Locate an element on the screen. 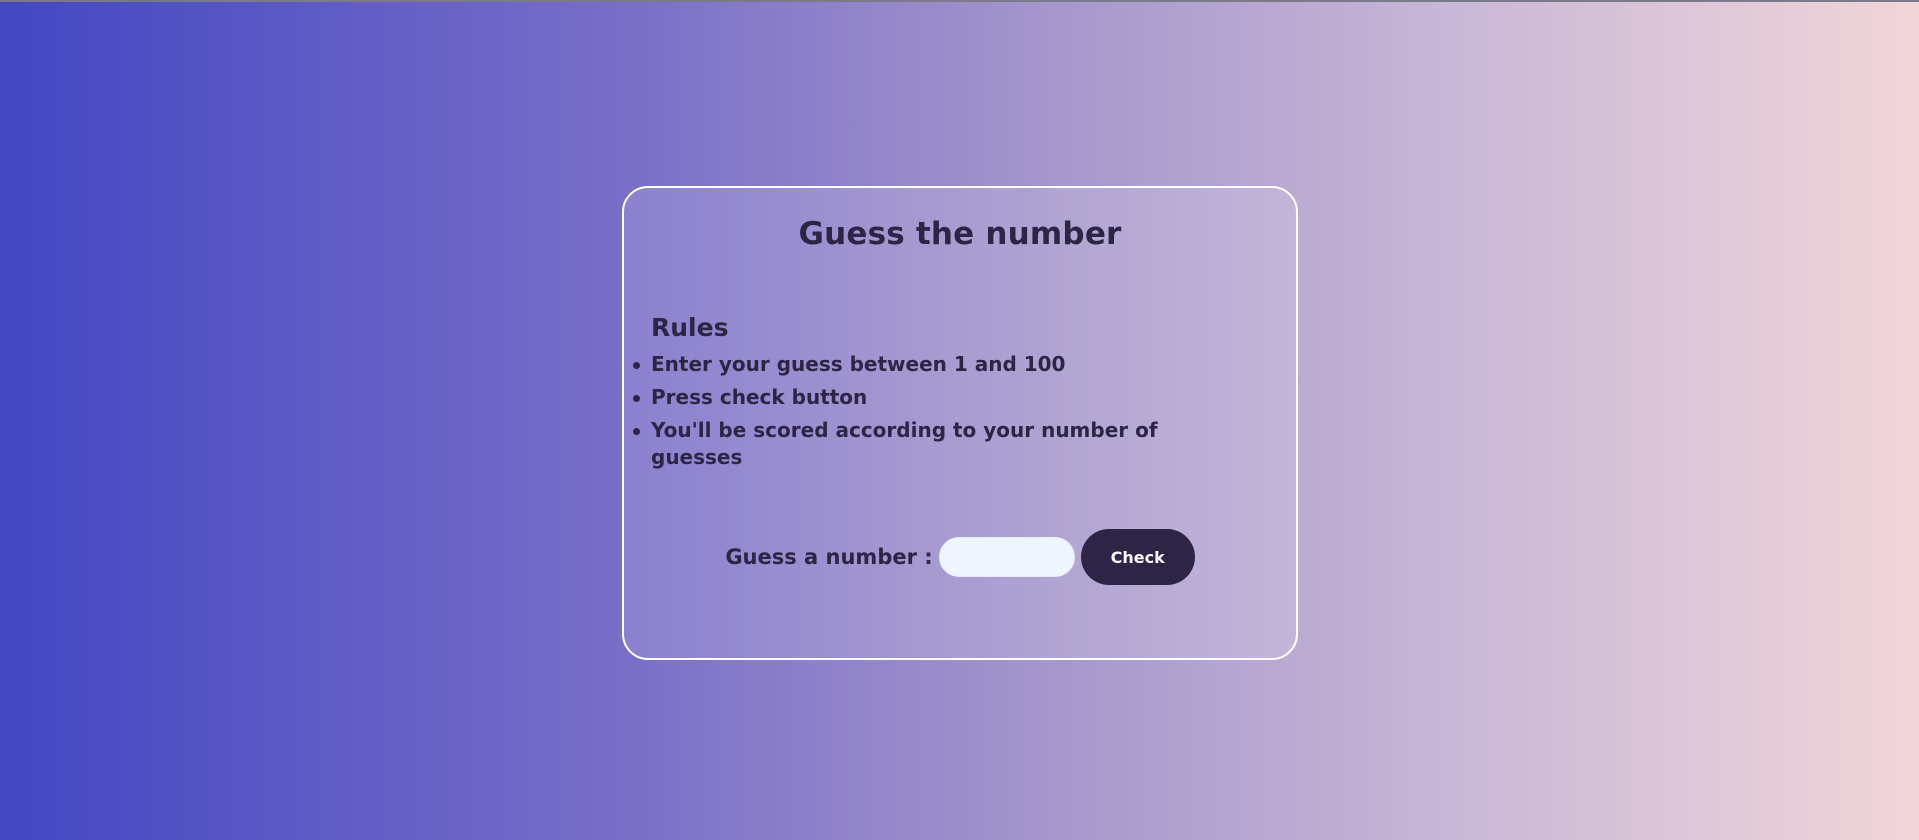 This screenshot has height=840, width=1919. guess-form: Guess a number : Check is located at coordinates (960, 557).